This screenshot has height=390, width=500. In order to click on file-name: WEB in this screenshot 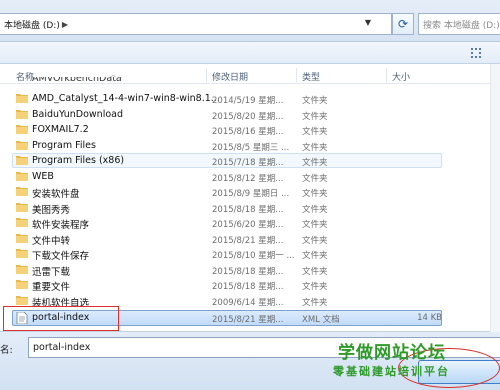, I will do `click(43, 176)`.